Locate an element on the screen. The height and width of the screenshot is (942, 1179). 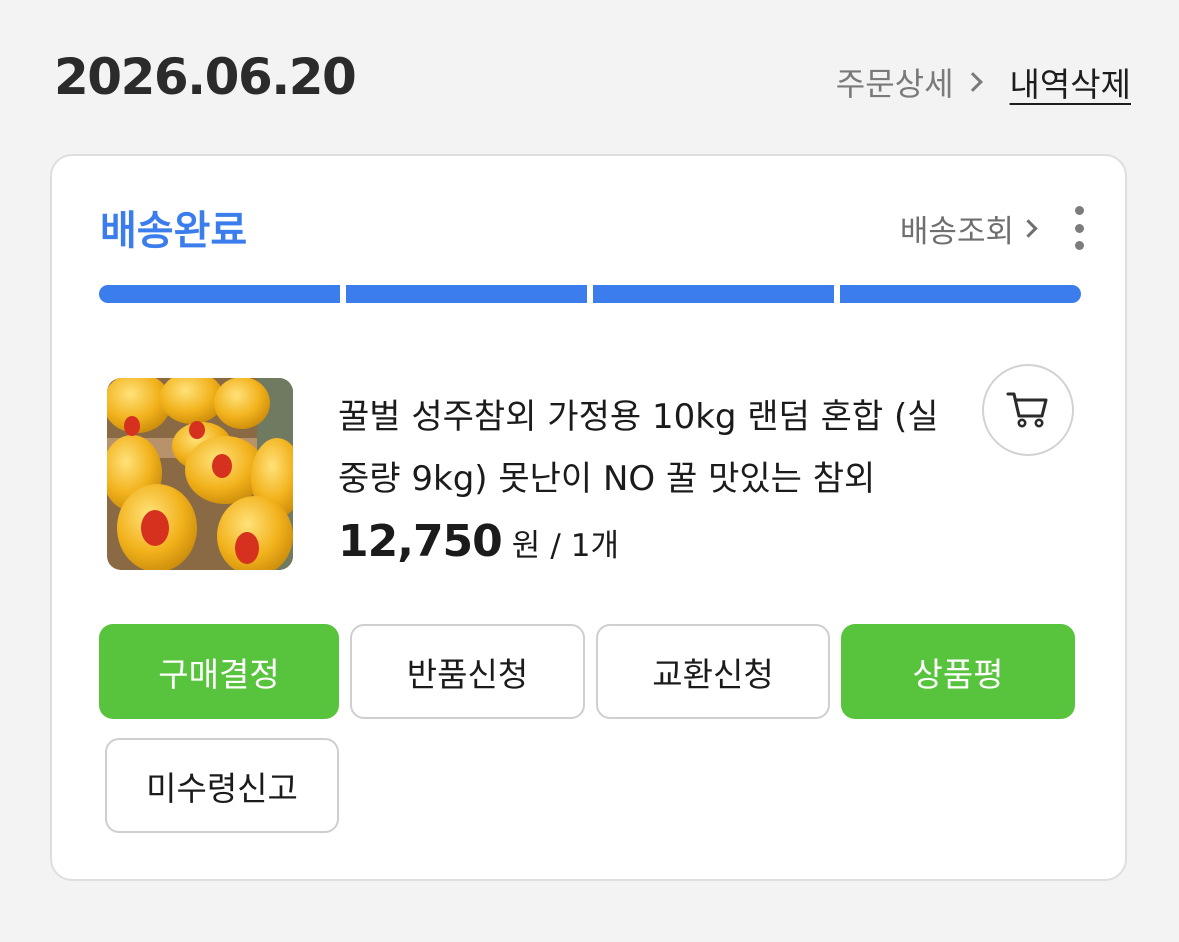
order-date: 2026.06.20 is located at coordinates (205, 77).